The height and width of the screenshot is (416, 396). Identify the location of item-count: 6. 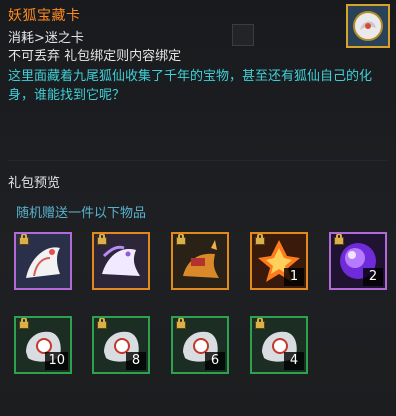
(215, 361).